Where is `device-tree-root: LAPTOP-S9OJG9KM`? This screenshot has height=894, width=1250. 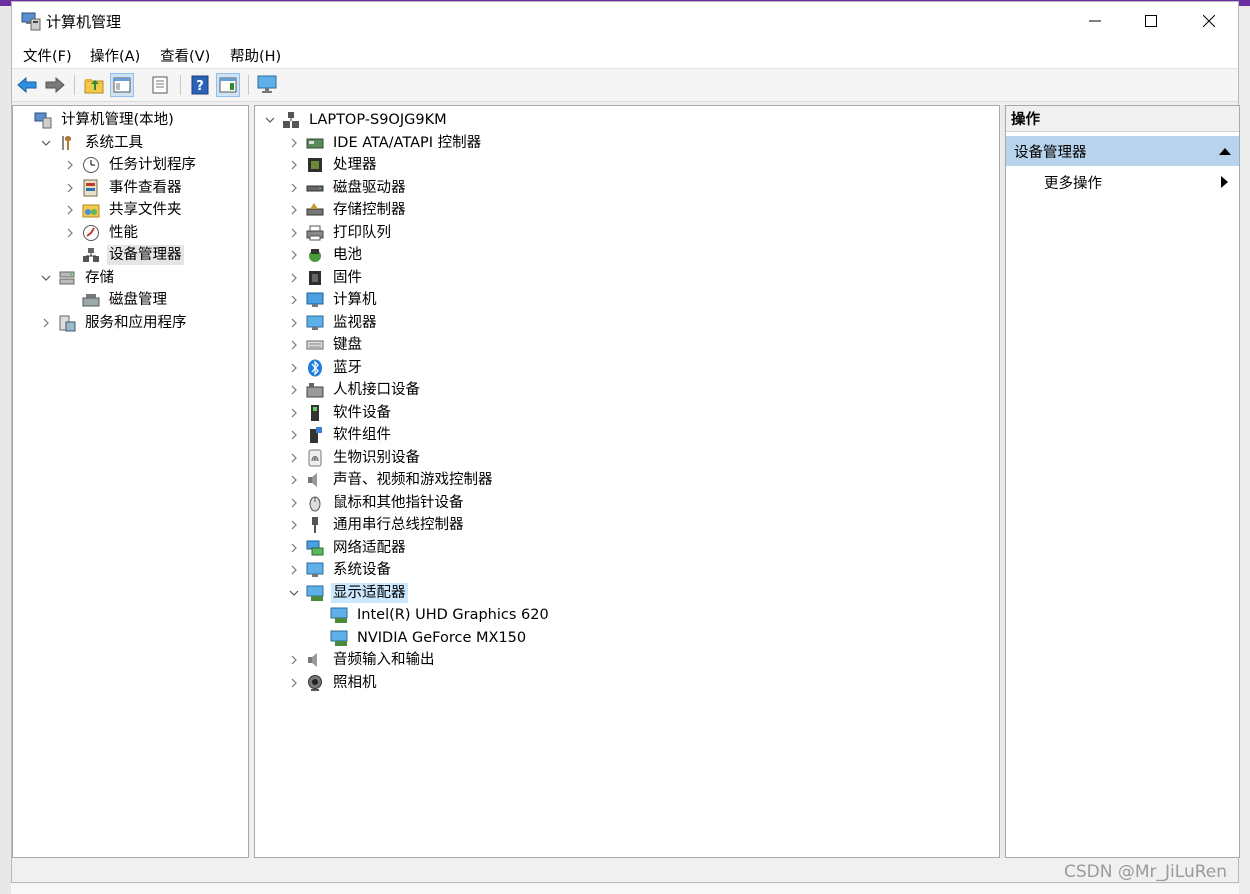 device-tree-root: LAPTOP-S9OJG9KM is located at coordinates (356, 120).